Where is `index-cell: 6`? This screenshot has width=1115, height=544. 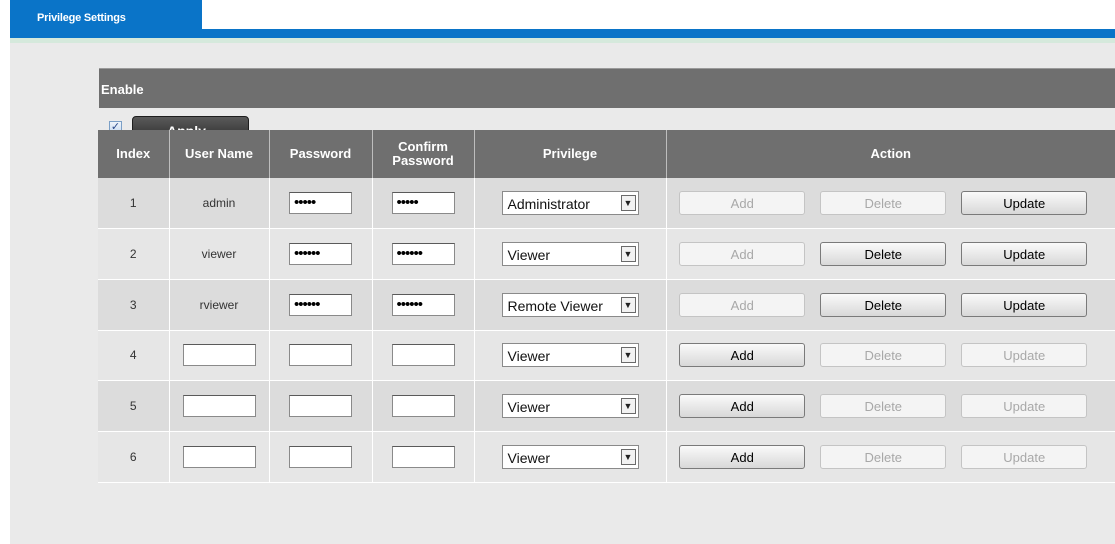
index-cell: 6 is located at coordinates (133, 457).